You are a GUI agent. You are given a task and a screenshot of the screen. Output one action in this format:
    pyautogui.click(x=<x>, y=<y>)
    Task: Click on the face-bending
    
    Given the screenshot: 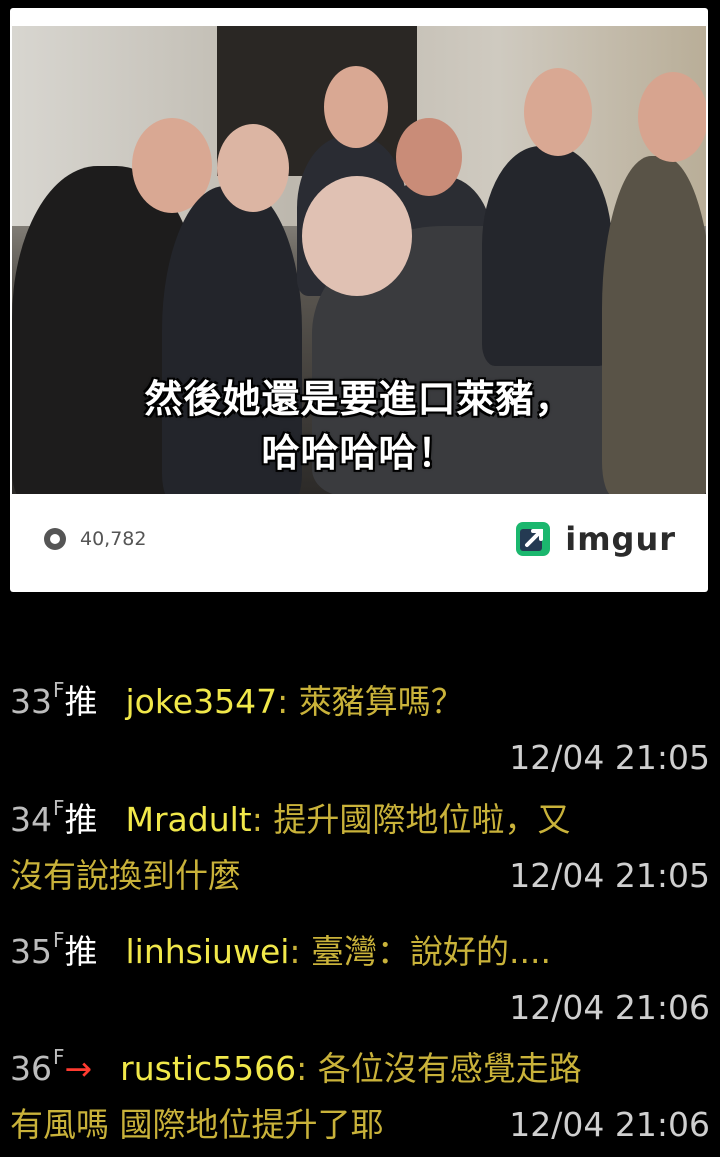 What is the action you would take?
    pyautogui.click(x=357, y=236)
    